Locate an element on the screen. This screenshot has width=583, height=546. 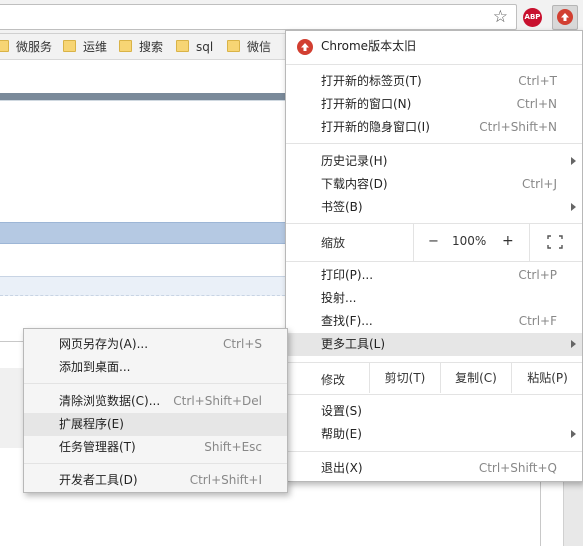
menu-edit-row: 修改 剪切(T) 复制(C) 粘贴(P) is located at coordinates (434, 378).